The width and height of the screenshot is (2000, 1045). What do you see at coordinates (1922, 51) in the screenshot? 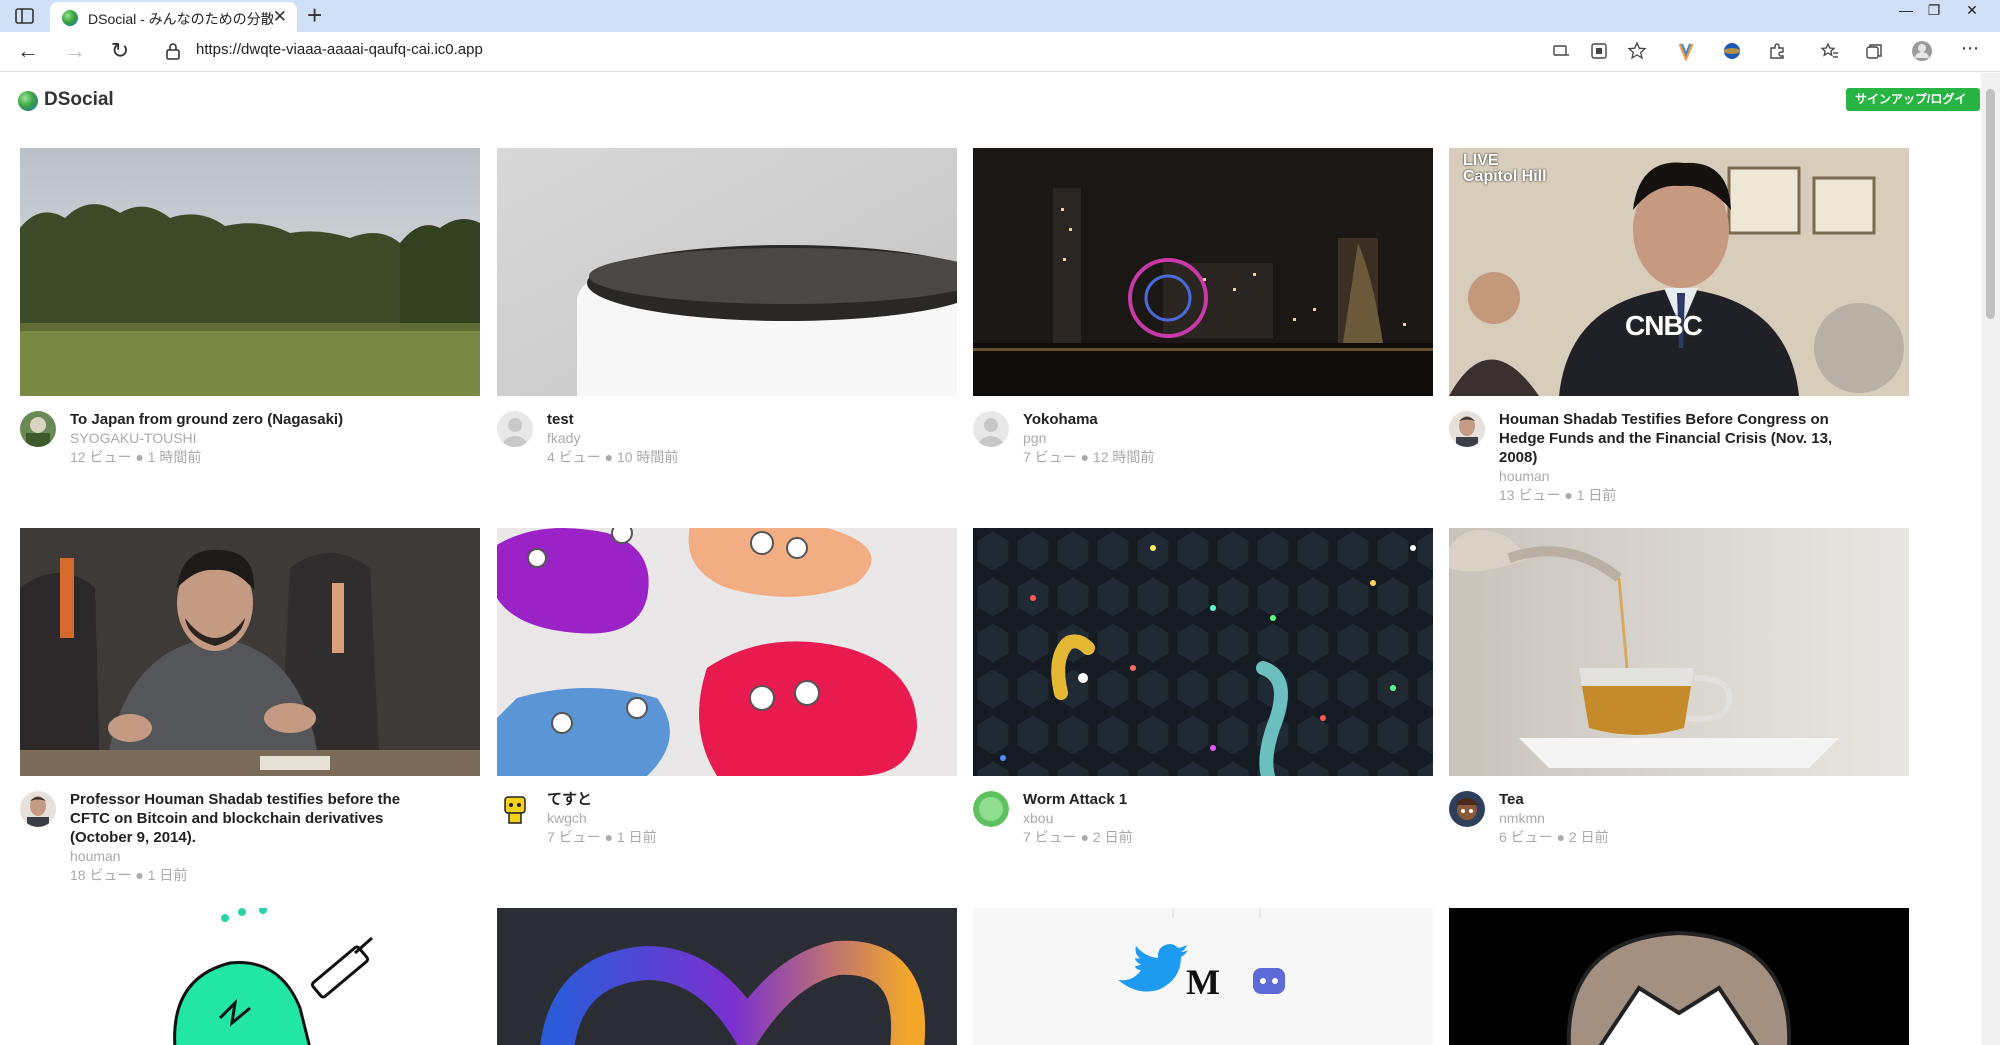
I see `profile-avatar-icon` at bounding box center [1922, 51].